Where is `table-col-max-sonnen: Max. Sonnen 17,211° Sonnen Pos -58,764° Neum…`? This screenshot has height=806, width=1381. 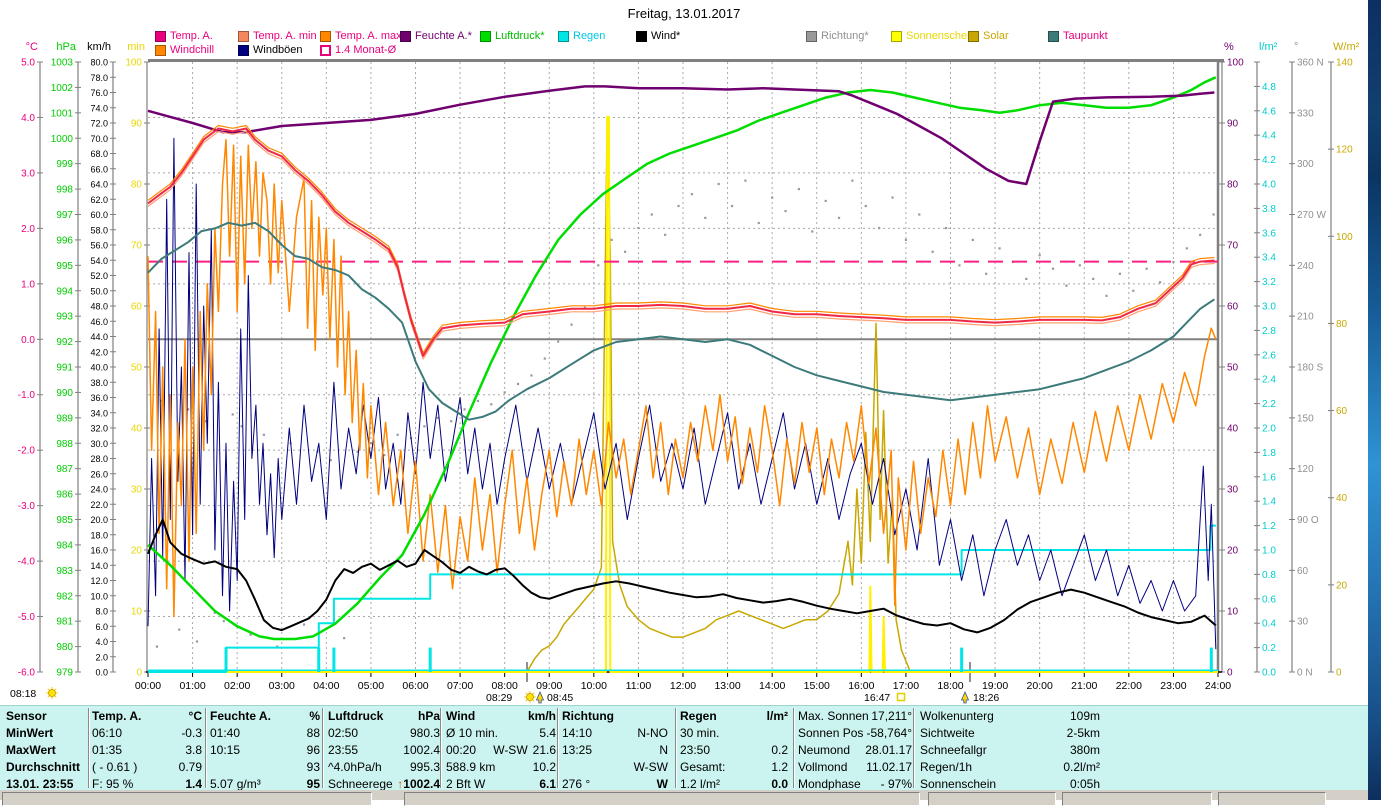 table-col-max-sonnen: Max. Sonnen 17,211° Sonnen Pos -58,764° Neum… is located at coordinates (855, 750).